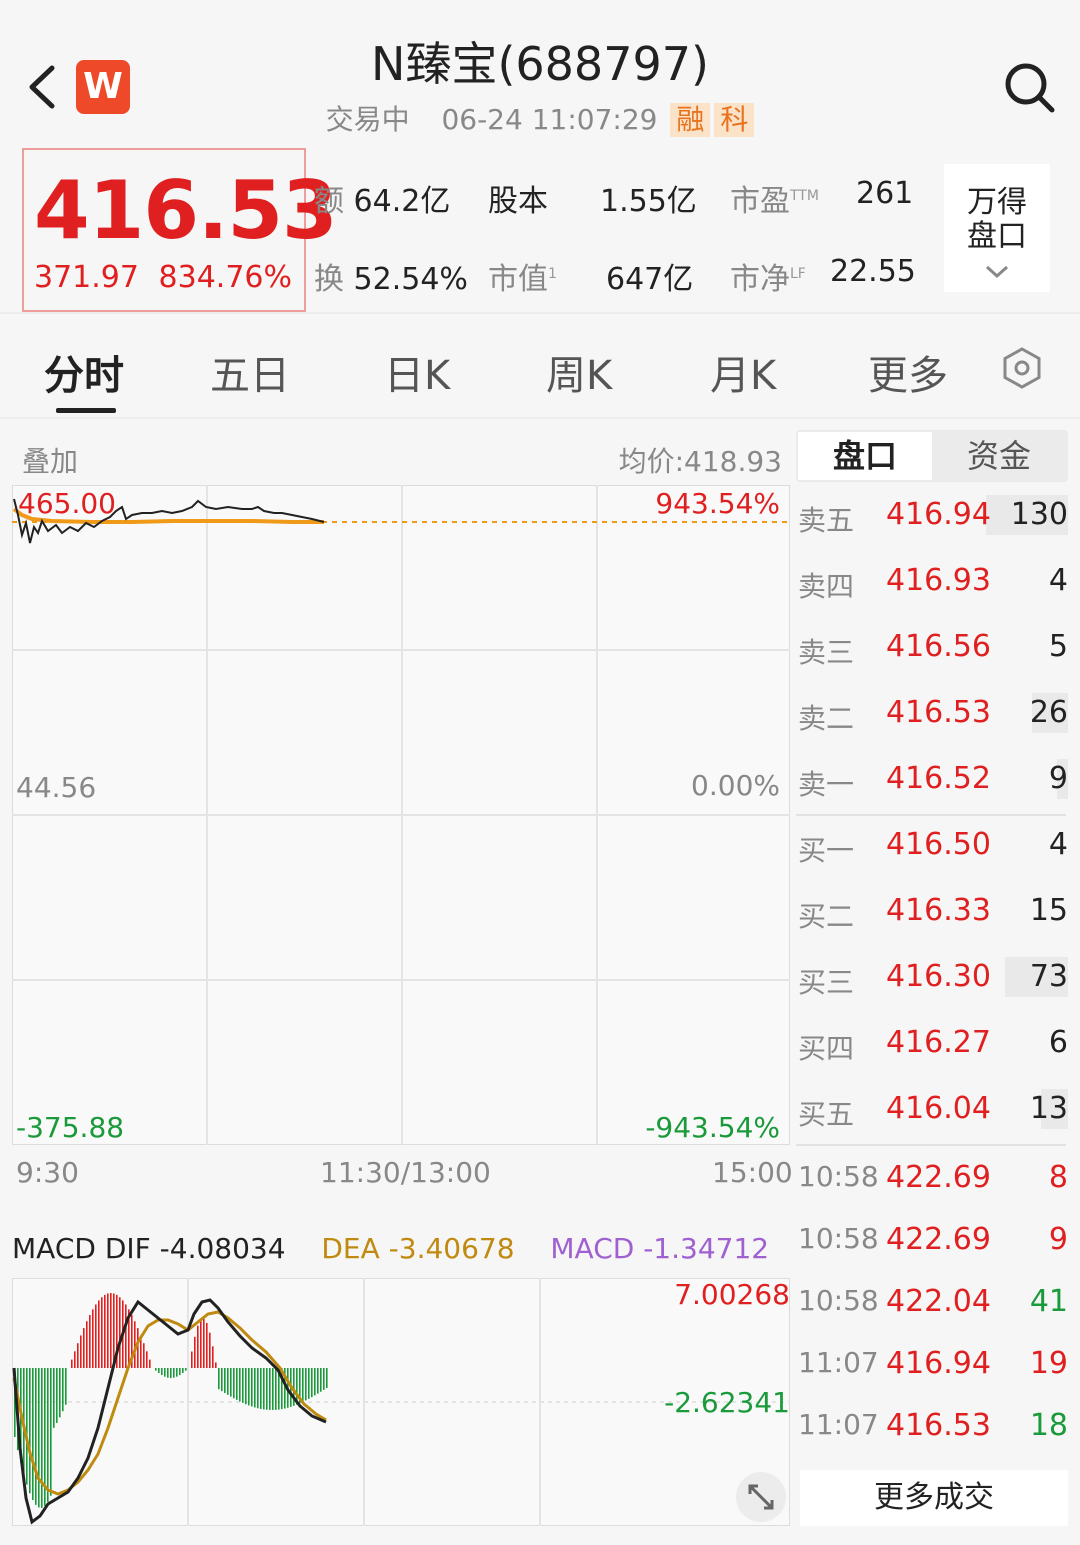 The height and width of the screenshot is (1545, 1080). I want to click on ask-row: 卖五 416.94 130, so click(933, 516).